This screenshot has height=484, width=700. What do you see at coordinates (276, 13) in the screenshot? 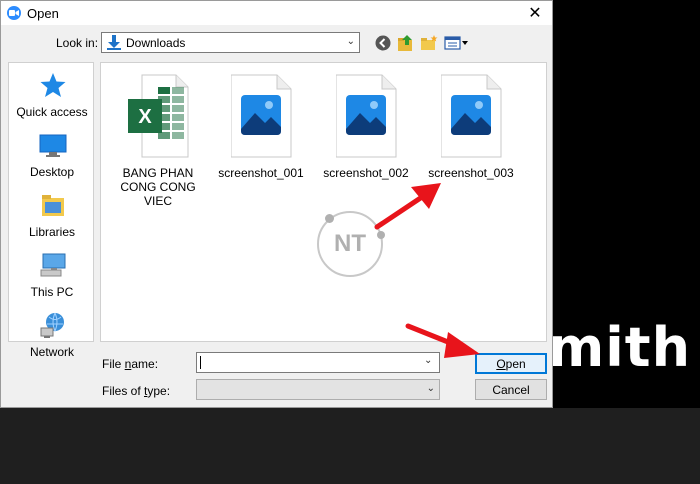
I see `title-bar: Open ✕` at bounding box center [276, 13].